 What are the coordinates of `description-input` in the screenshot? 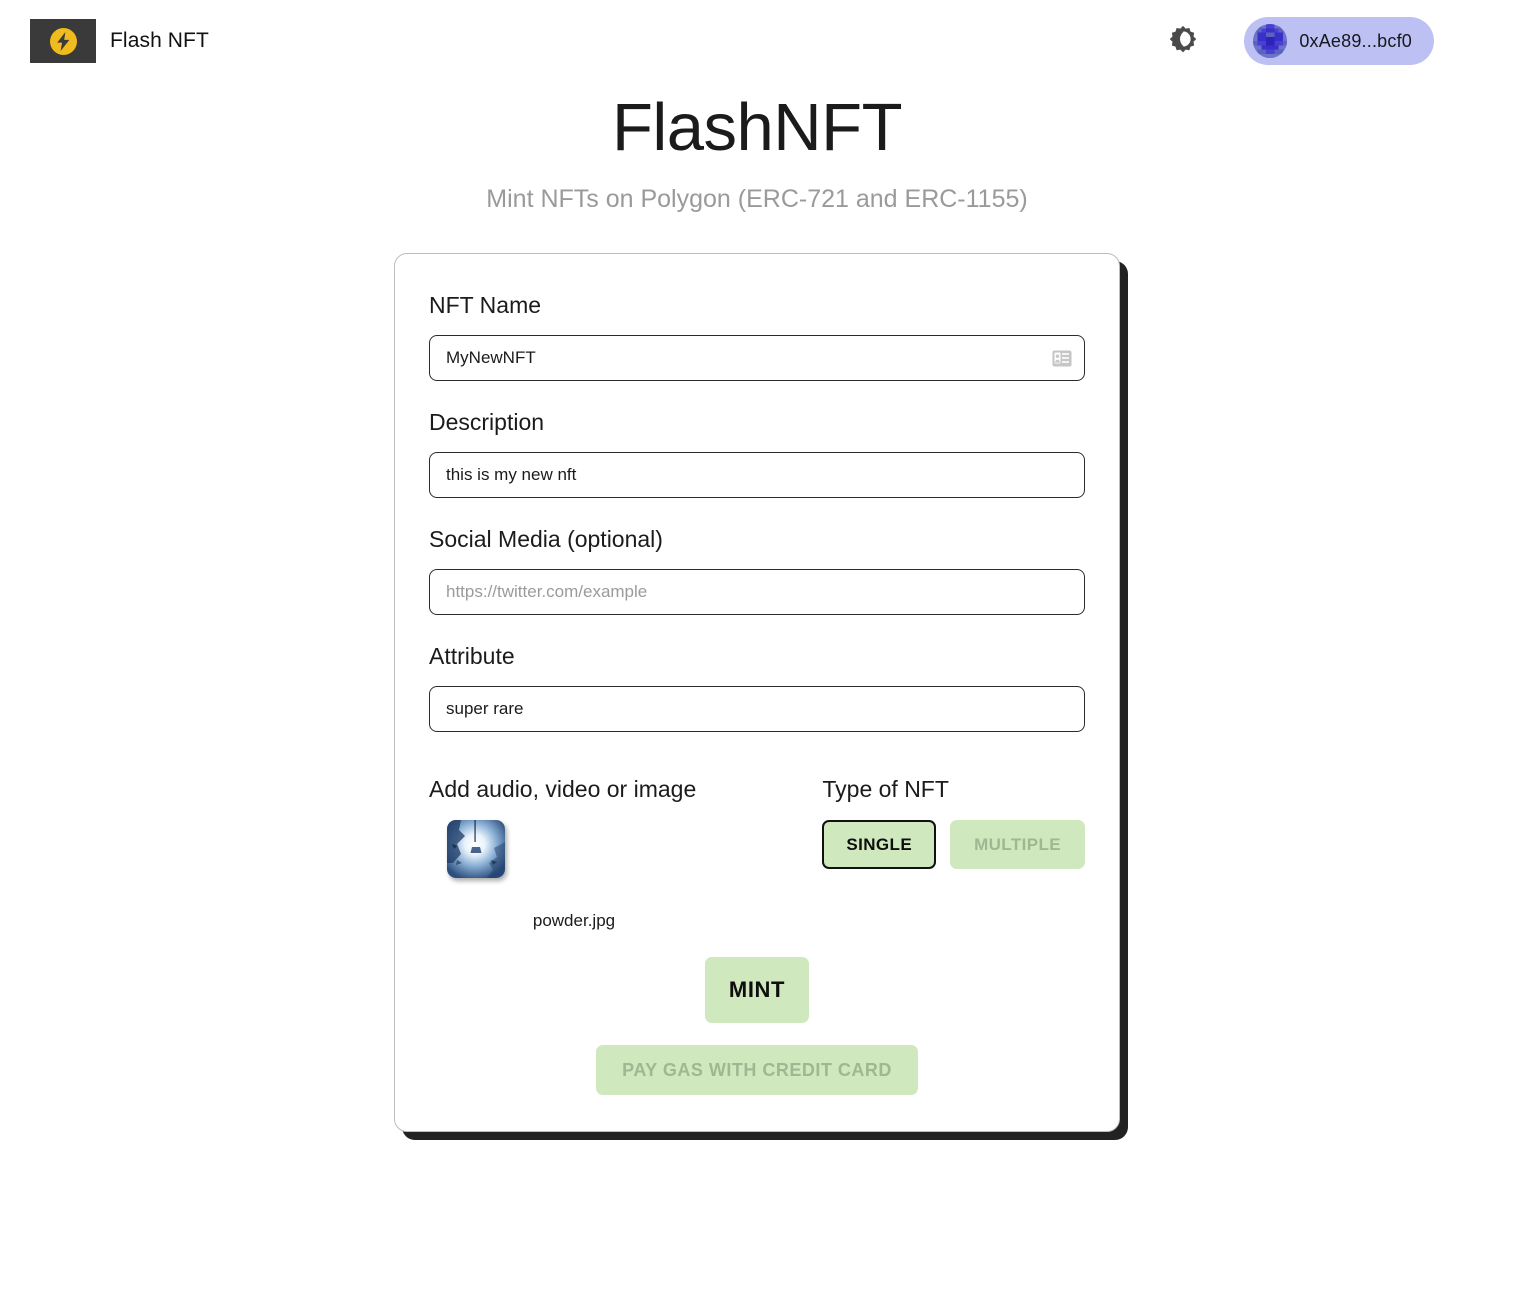 It's located at (757, 475).